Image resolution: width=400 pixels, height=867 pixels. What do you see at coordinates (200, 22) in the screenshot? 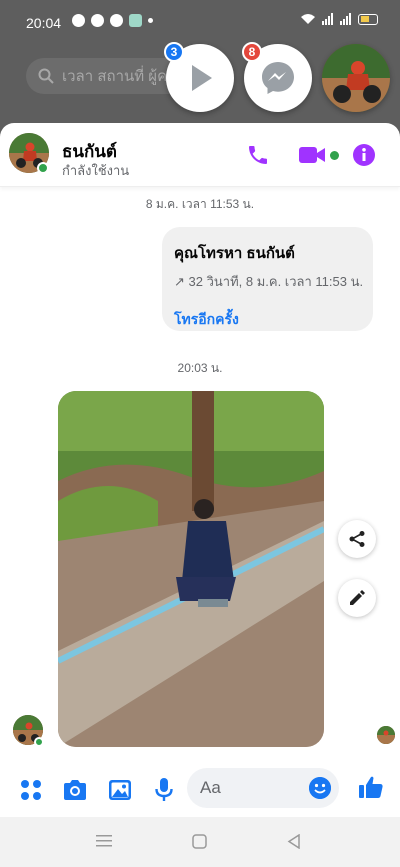
I see `status-bar: 20:04` at bounding box center [200, 22].